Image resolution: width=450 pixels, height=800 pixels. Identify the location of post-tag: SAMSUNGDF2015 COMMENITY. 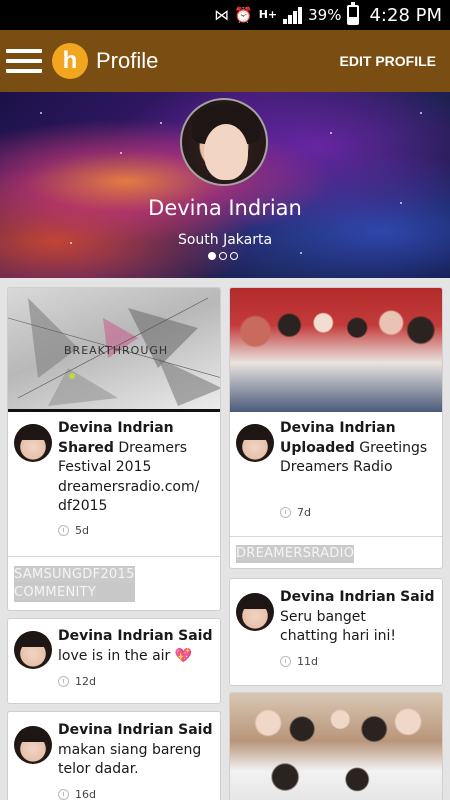
(74, 584).